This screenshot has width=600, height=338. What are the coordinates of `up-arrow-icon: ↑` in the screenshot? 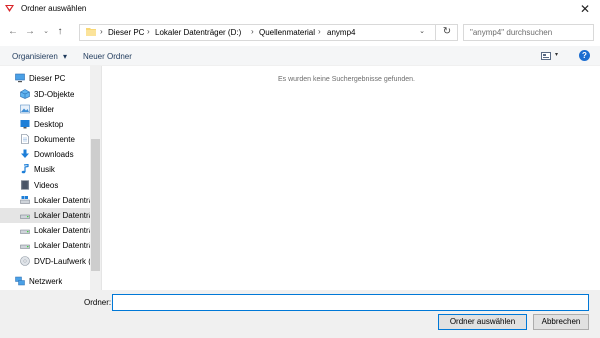 It's located at (60, 32).